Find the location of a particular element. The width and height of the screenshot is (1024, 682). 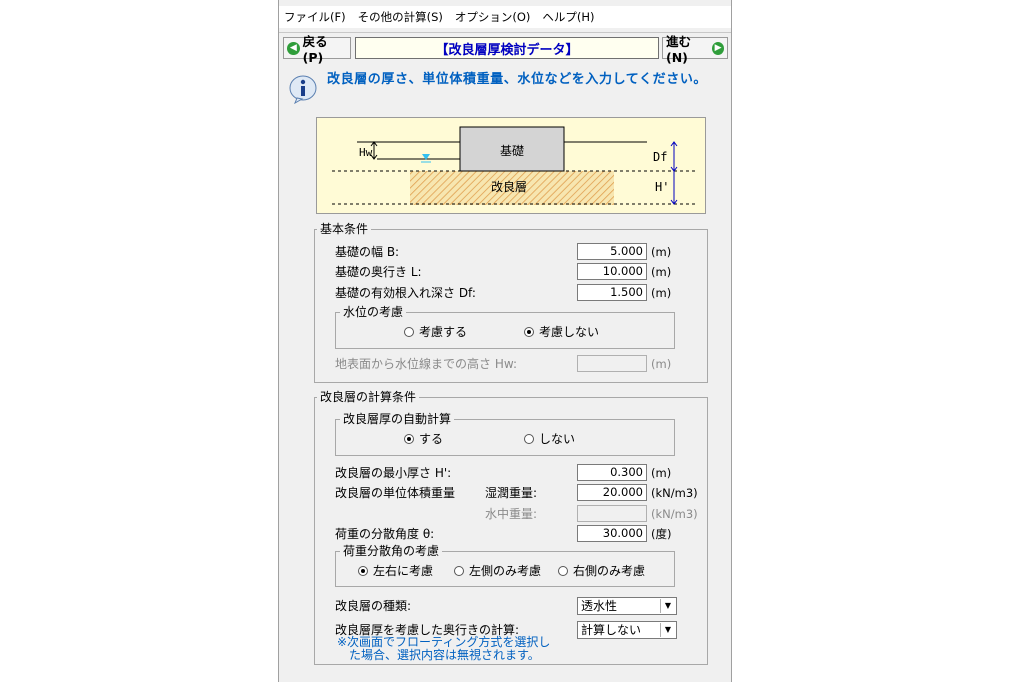

note-line-2: た場合、選択内容は無視されます。 is located at coordinates (444, 655).